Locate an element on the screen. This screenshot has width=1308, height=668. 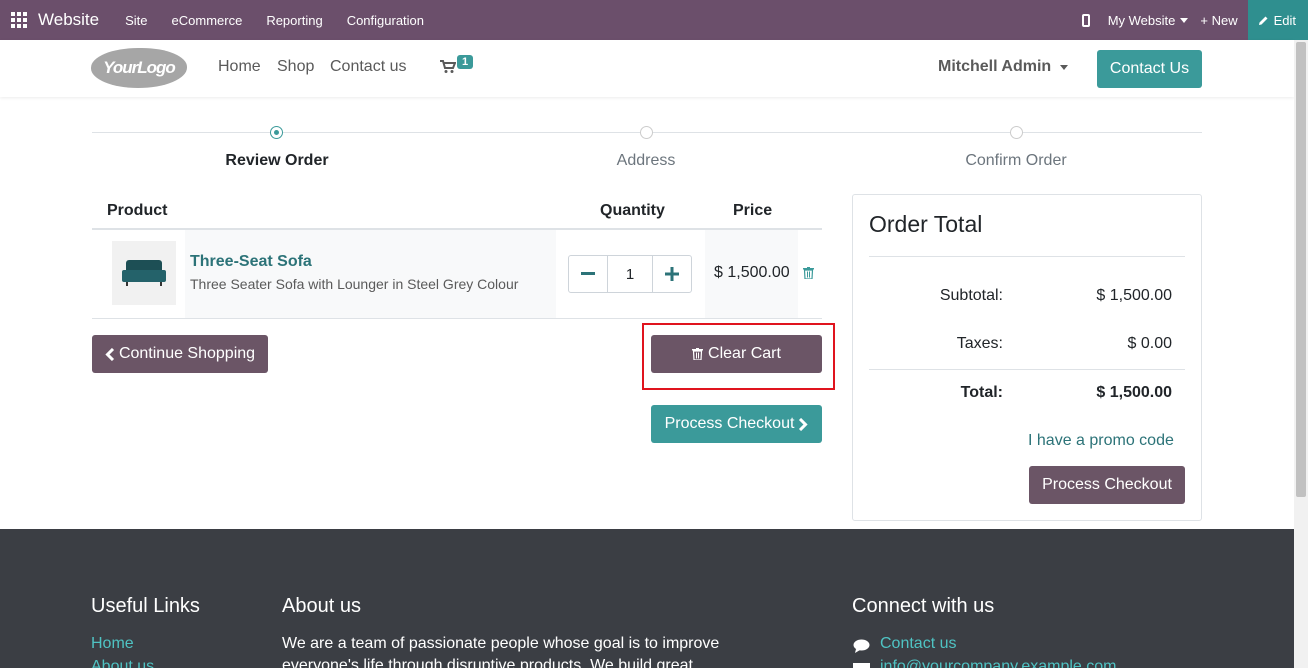
contact-us-button: Contact Us is located at coordinates (1149, 69).